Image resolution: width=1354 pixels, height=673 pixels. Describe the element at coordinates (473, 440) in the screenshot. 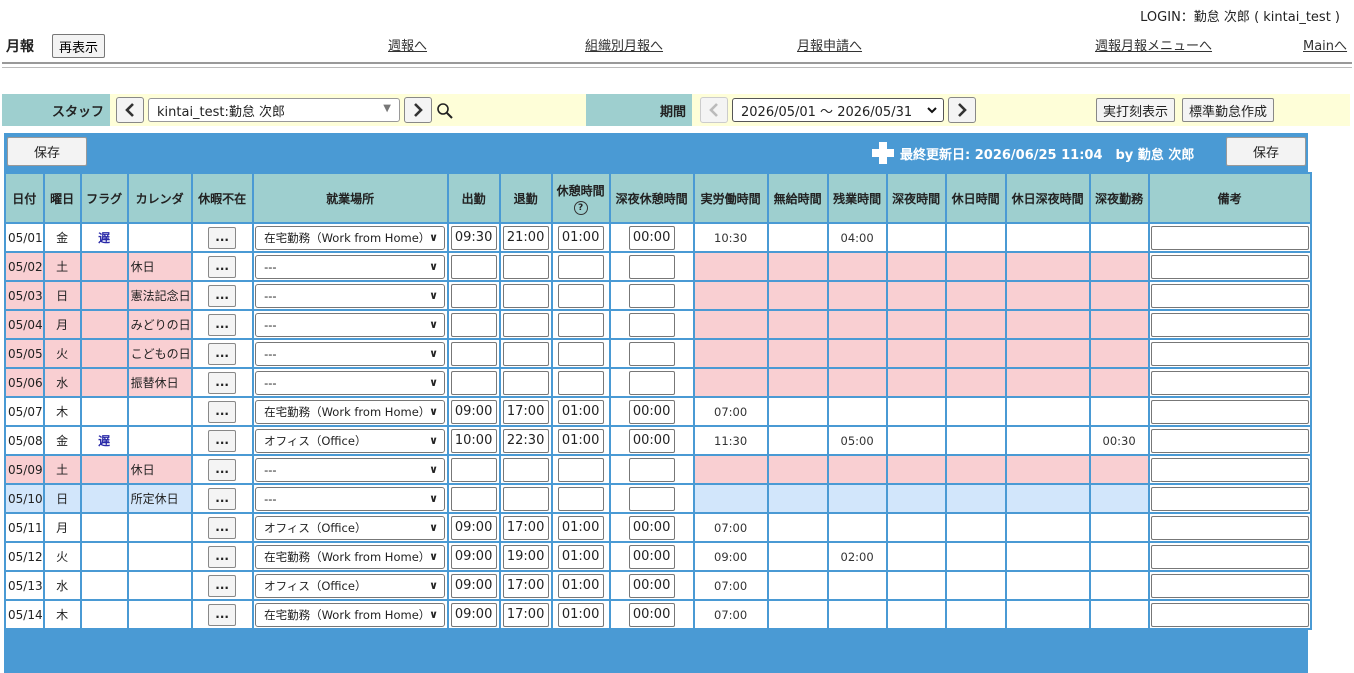

I see `clock-in-field: 10:00` at that location.